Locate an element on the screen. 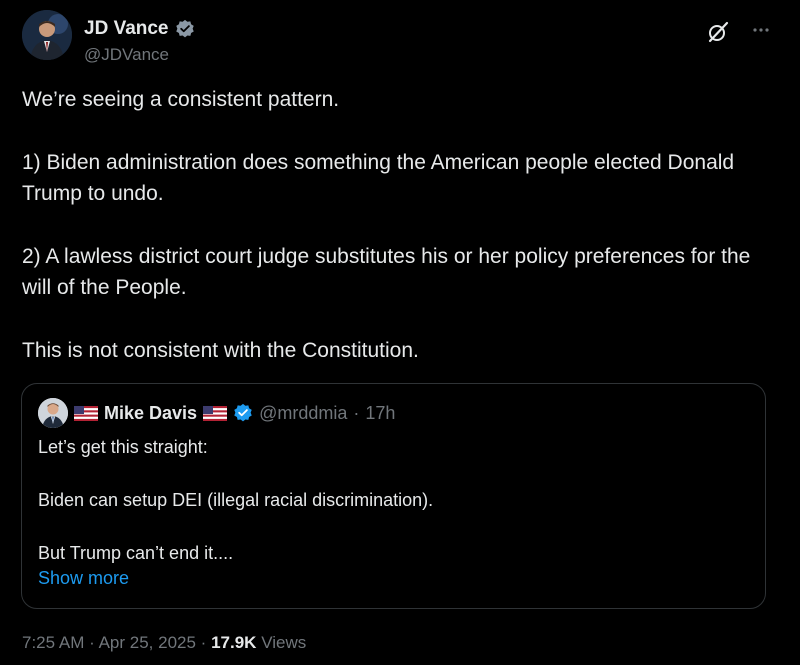  post-metadata: 7:25 AM · Apr 25, 2025 · 17.9K Views is located at coordinates (164, 643).